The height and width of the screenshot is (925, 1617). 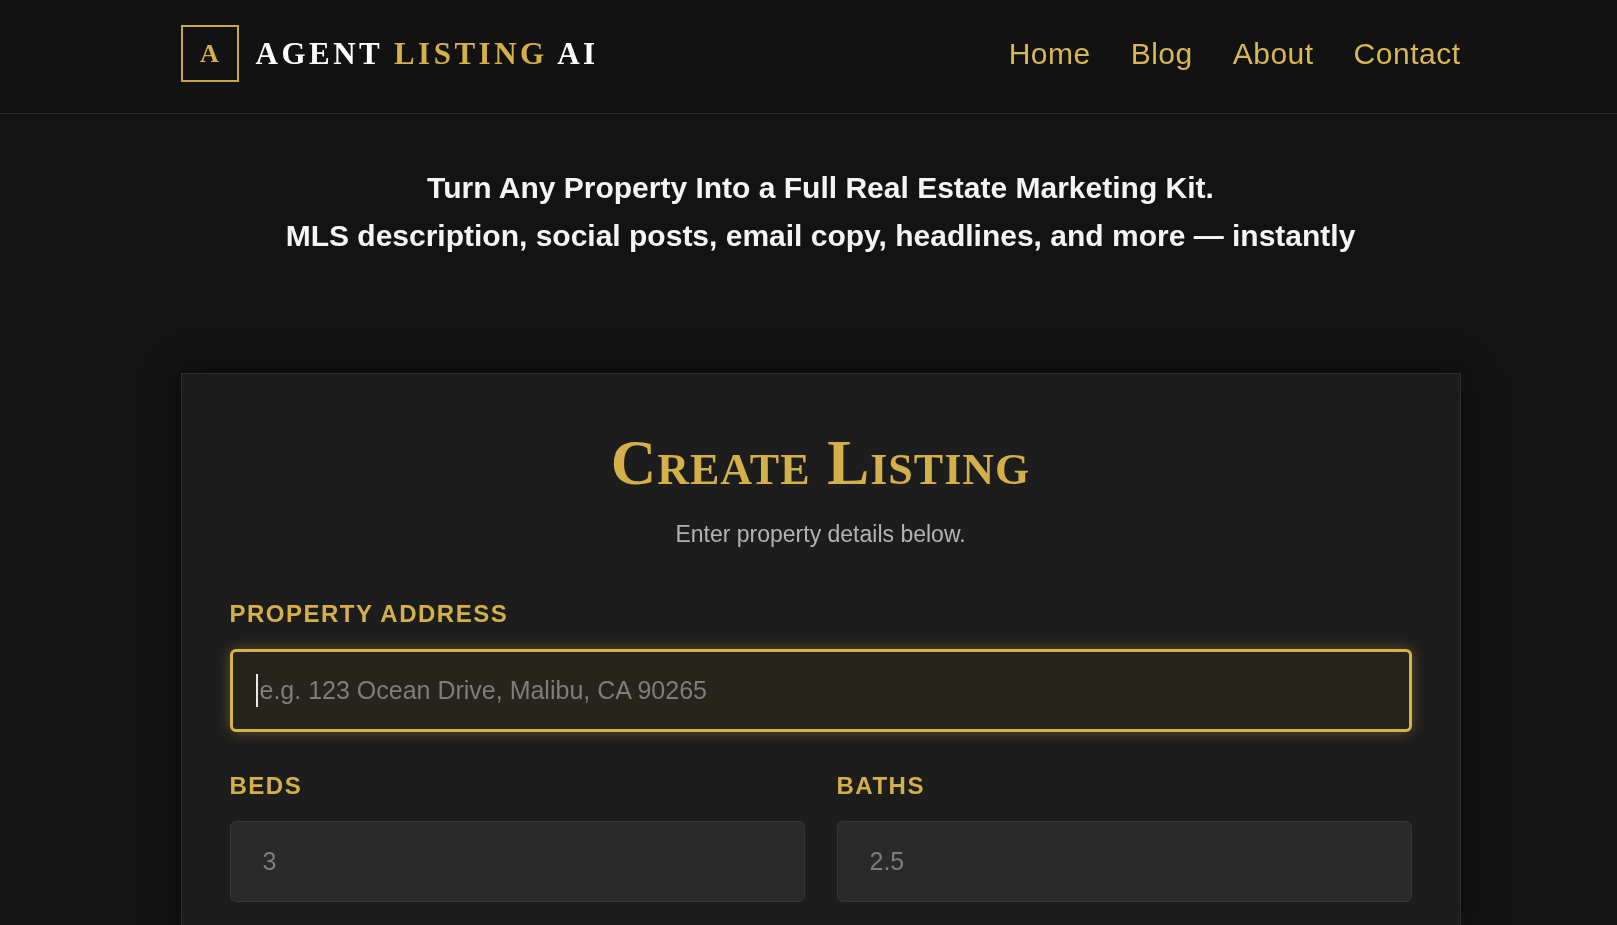 What do you see at coordinates (427, 53) in the screenshot?
I see `logo-text: AGENT LISTING AI` at bounding box center [427, 53].